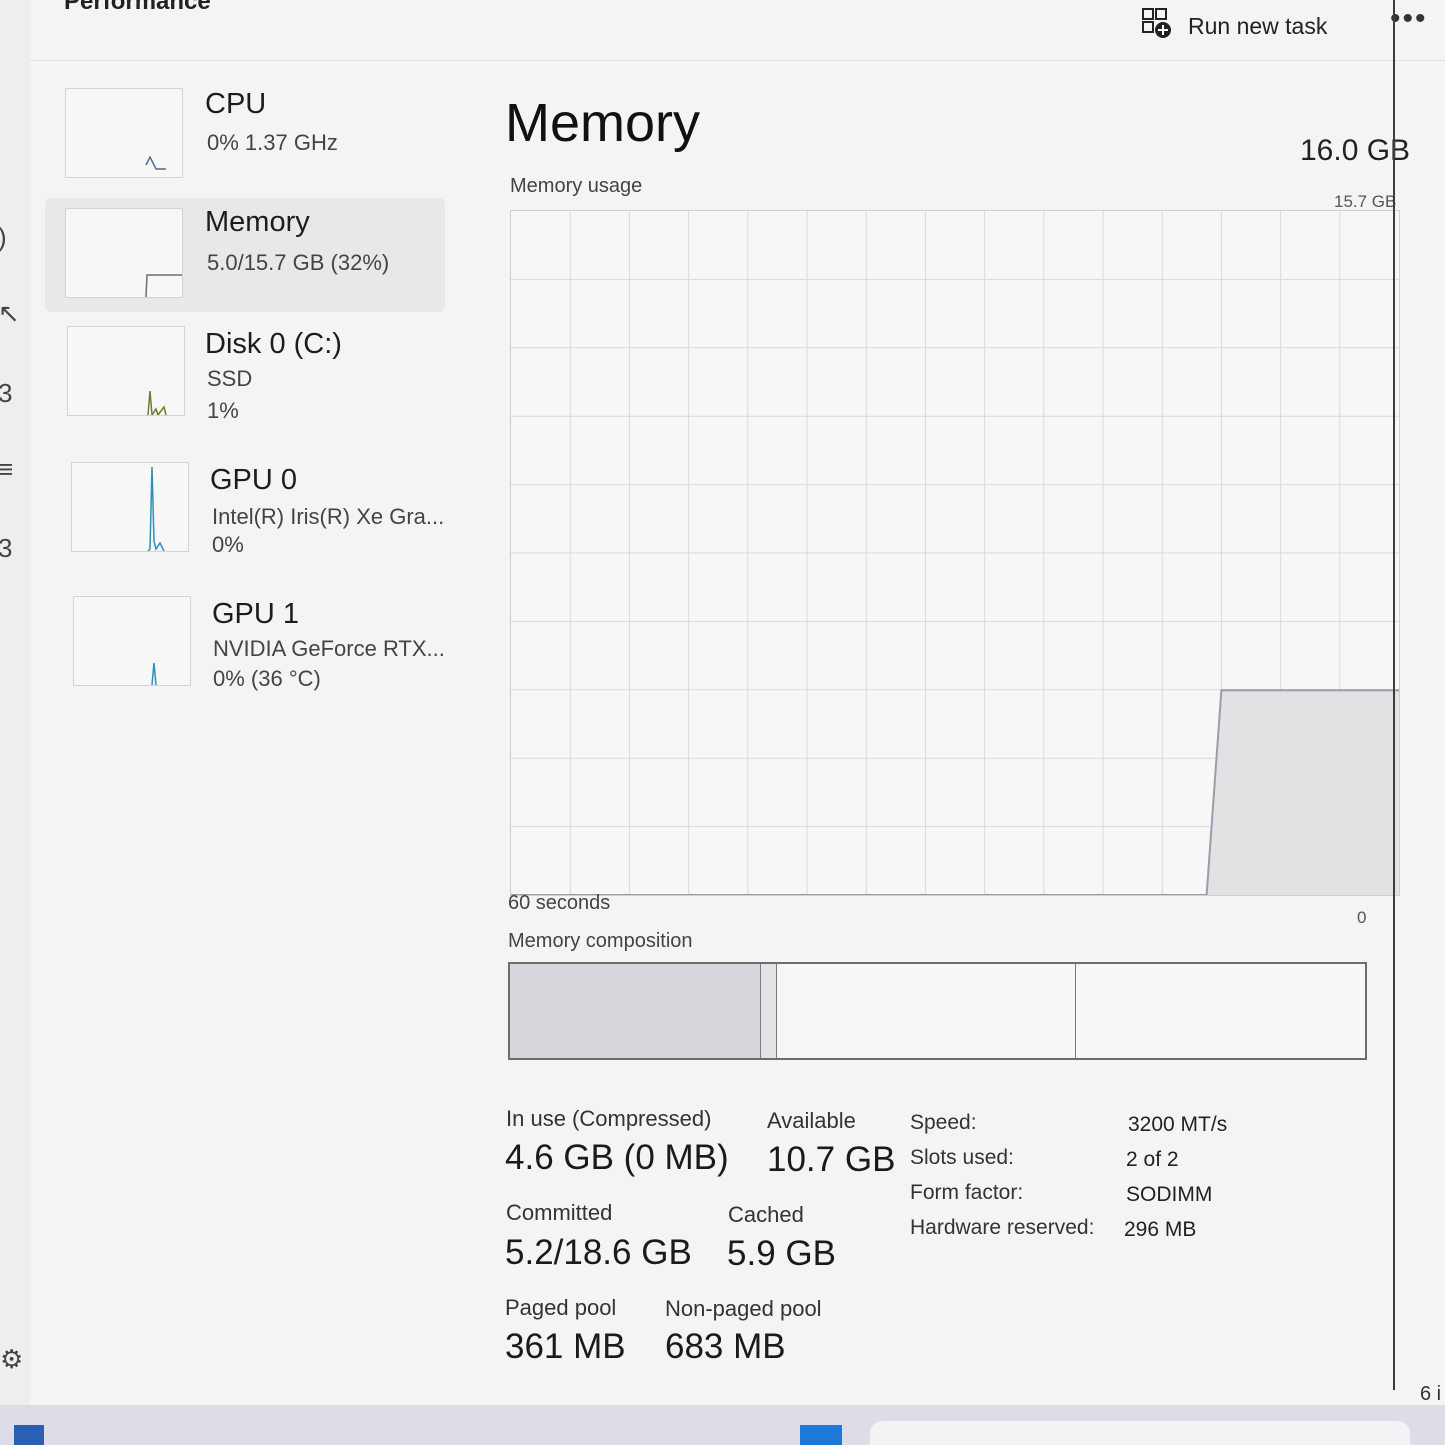  I want to click on in-use-value: 4.6 GB (0 MB), so click(617, 1157).